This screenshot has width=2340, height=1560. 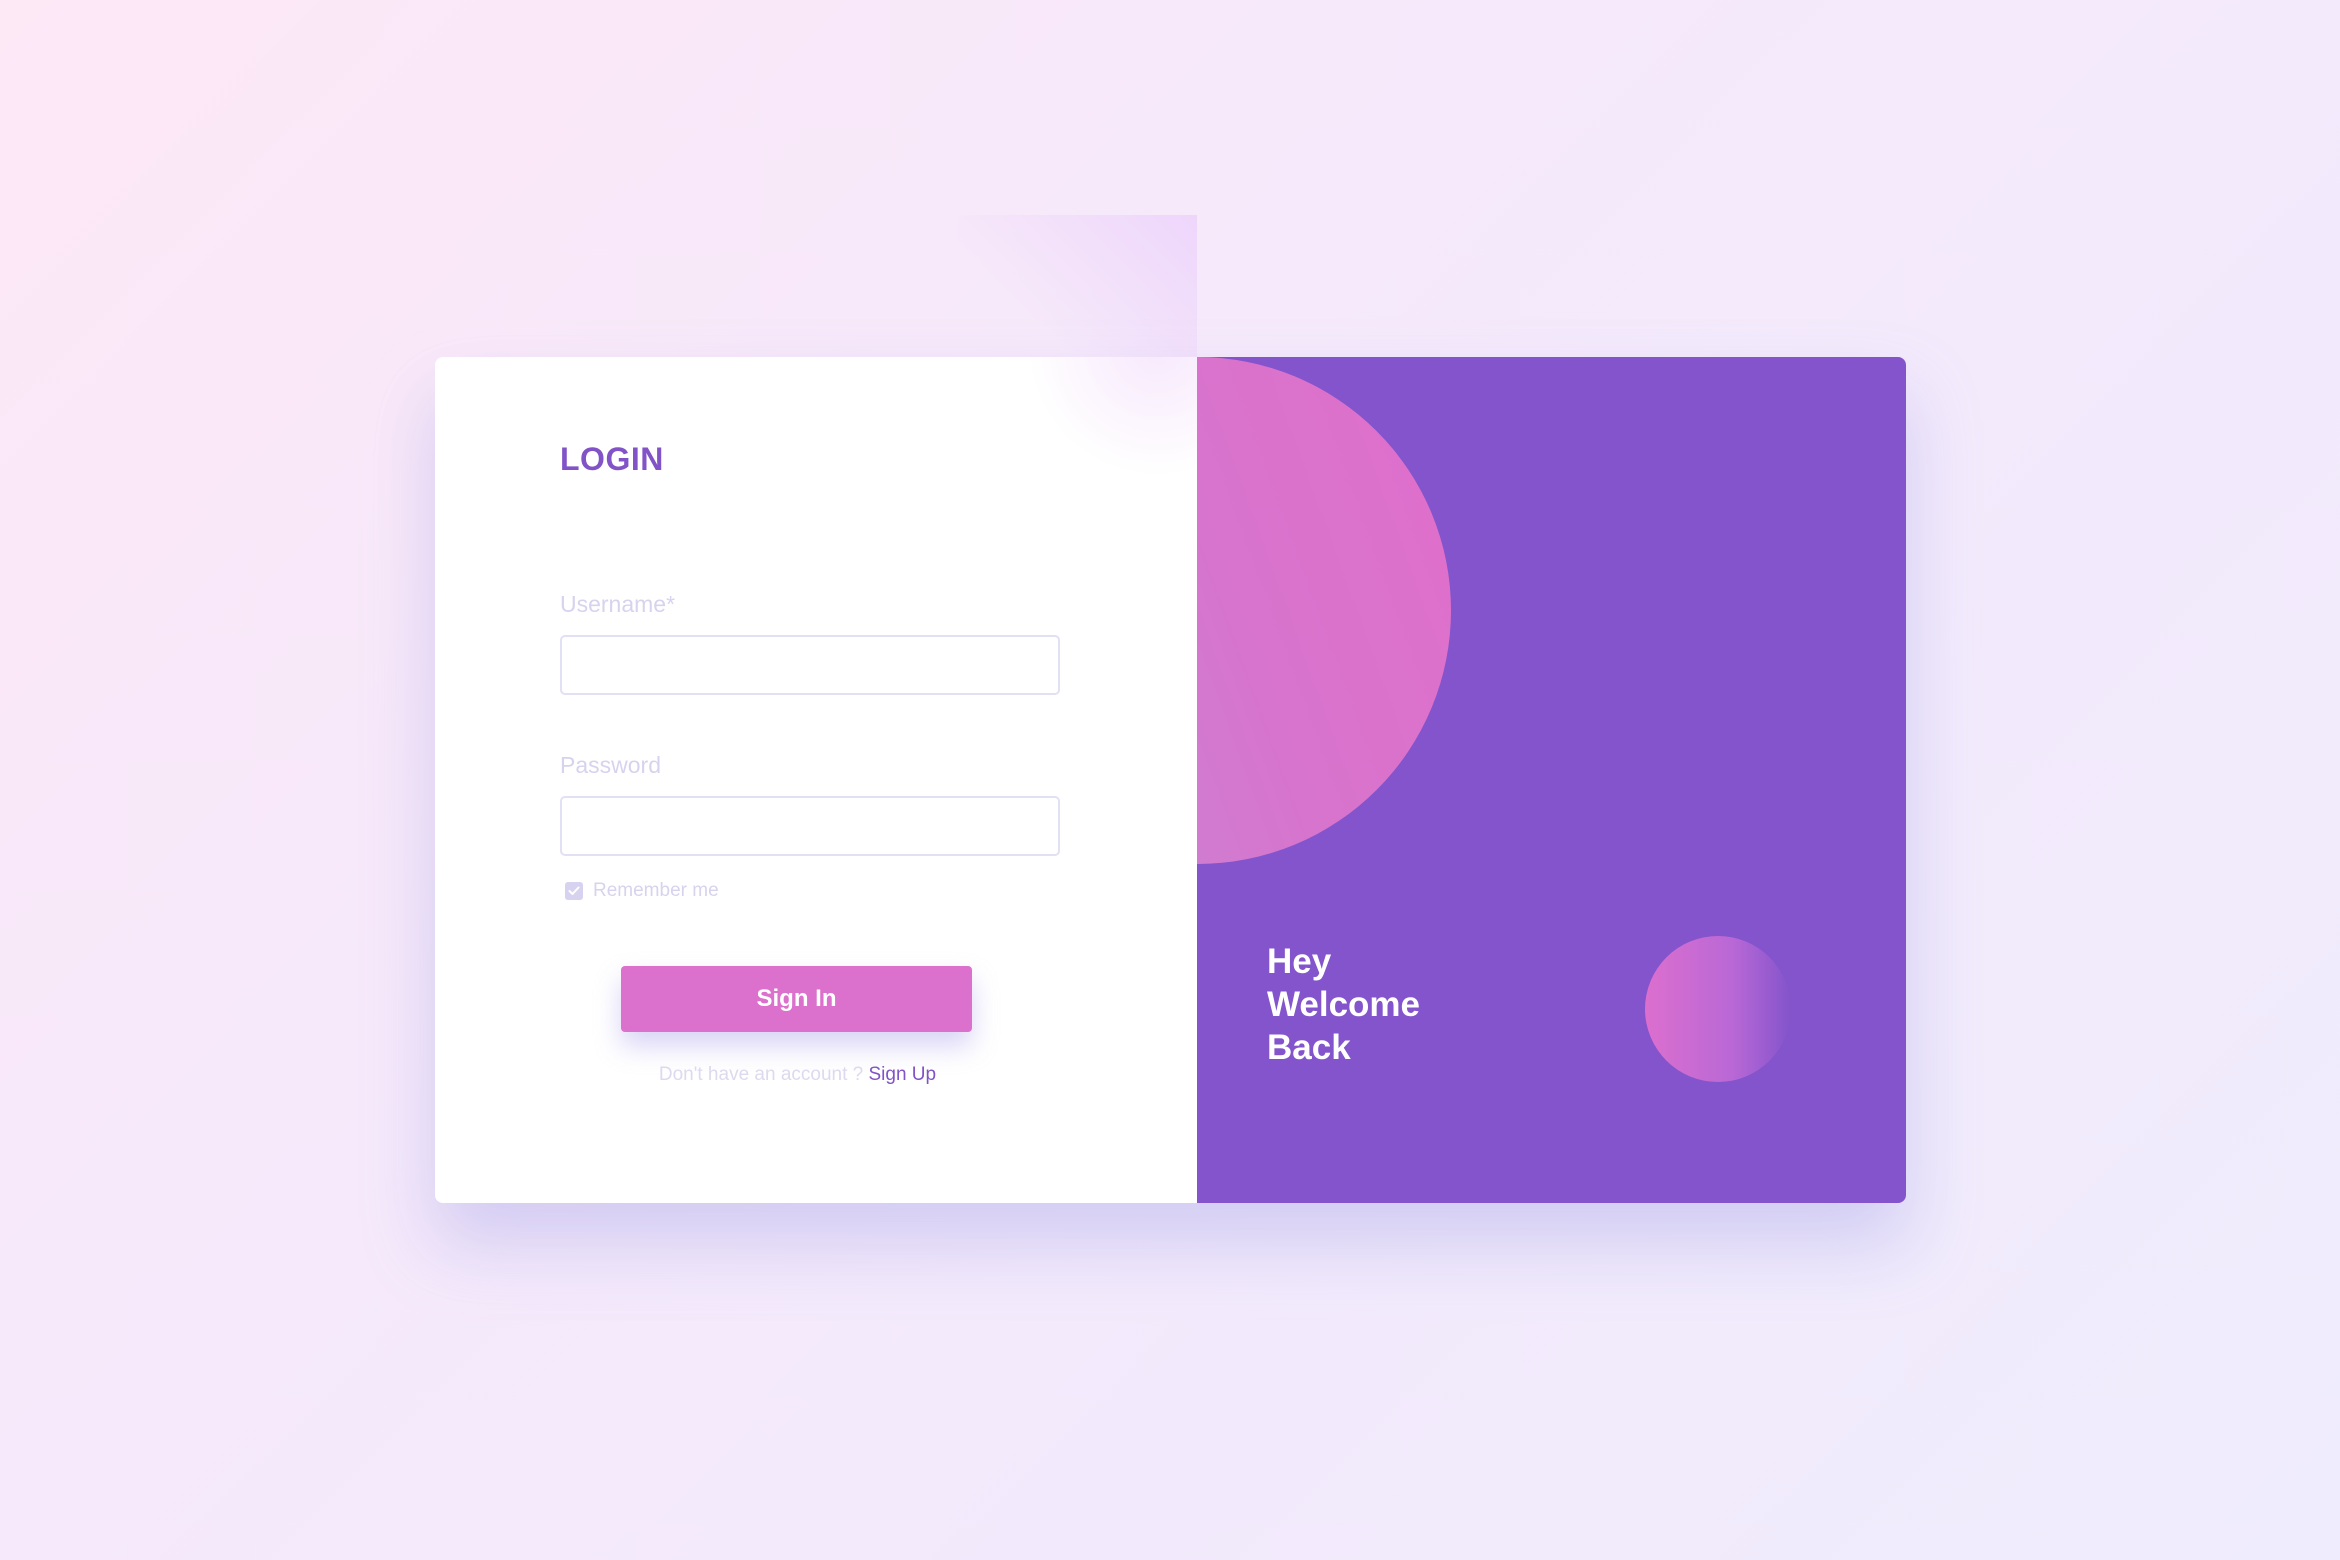 I want to click on remember-me-label: Remember me, so click(x=656, y=890).